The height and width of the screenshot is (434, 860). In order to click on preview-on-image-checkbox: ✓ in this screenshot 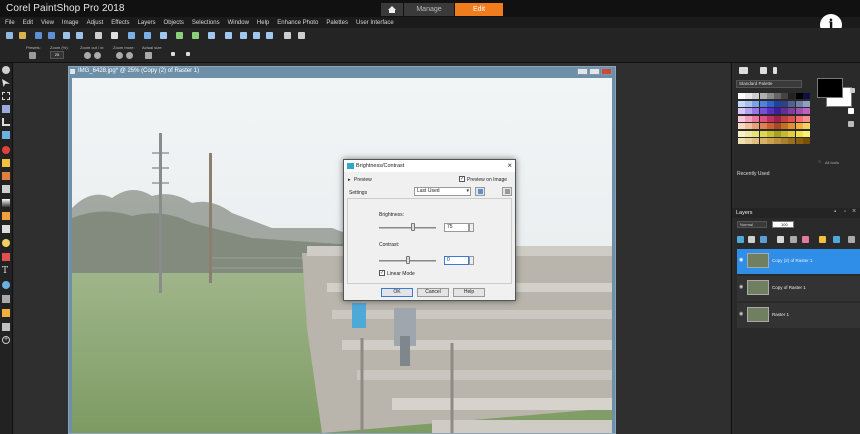, I will do `click(462, 179)`.